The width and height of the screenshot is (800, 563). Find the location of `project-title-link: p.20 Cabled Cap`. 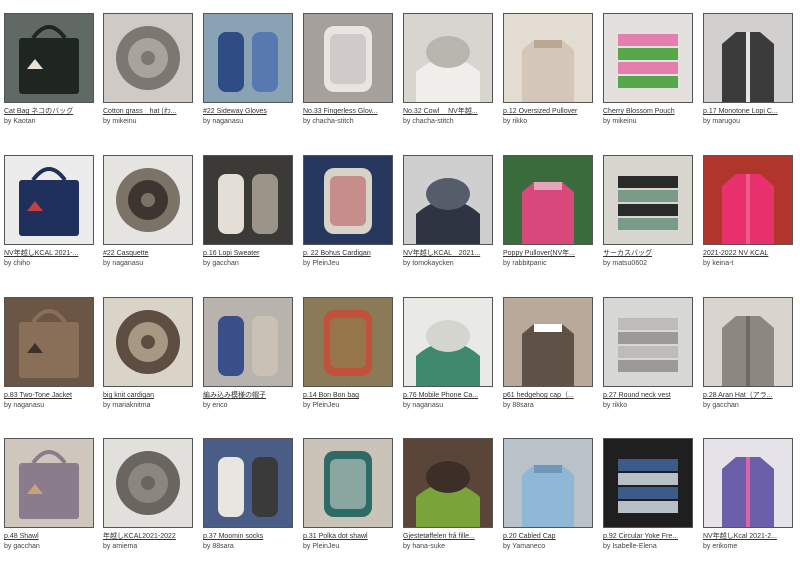

project-title-link: p.20 Cabled Cap is located at coordinates (549, 536).